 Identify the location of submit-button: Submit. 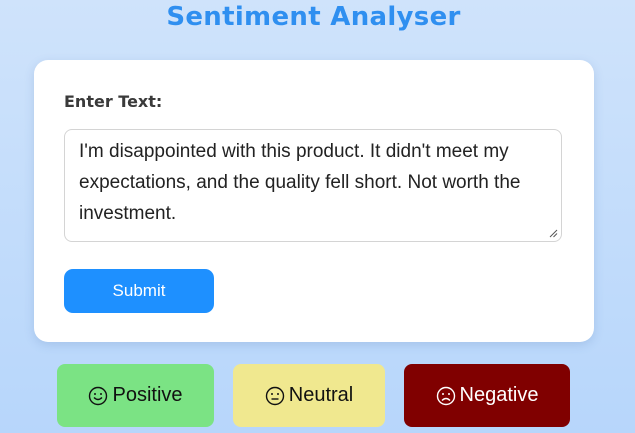
(139, 291).